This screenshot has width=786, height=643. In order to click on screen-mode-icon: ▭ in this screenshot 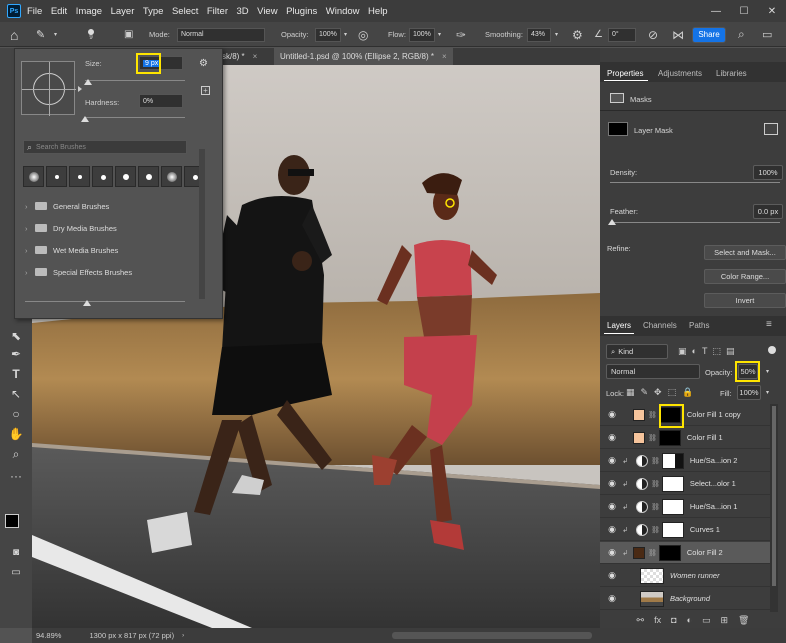, I will do `click(16, 572)`.